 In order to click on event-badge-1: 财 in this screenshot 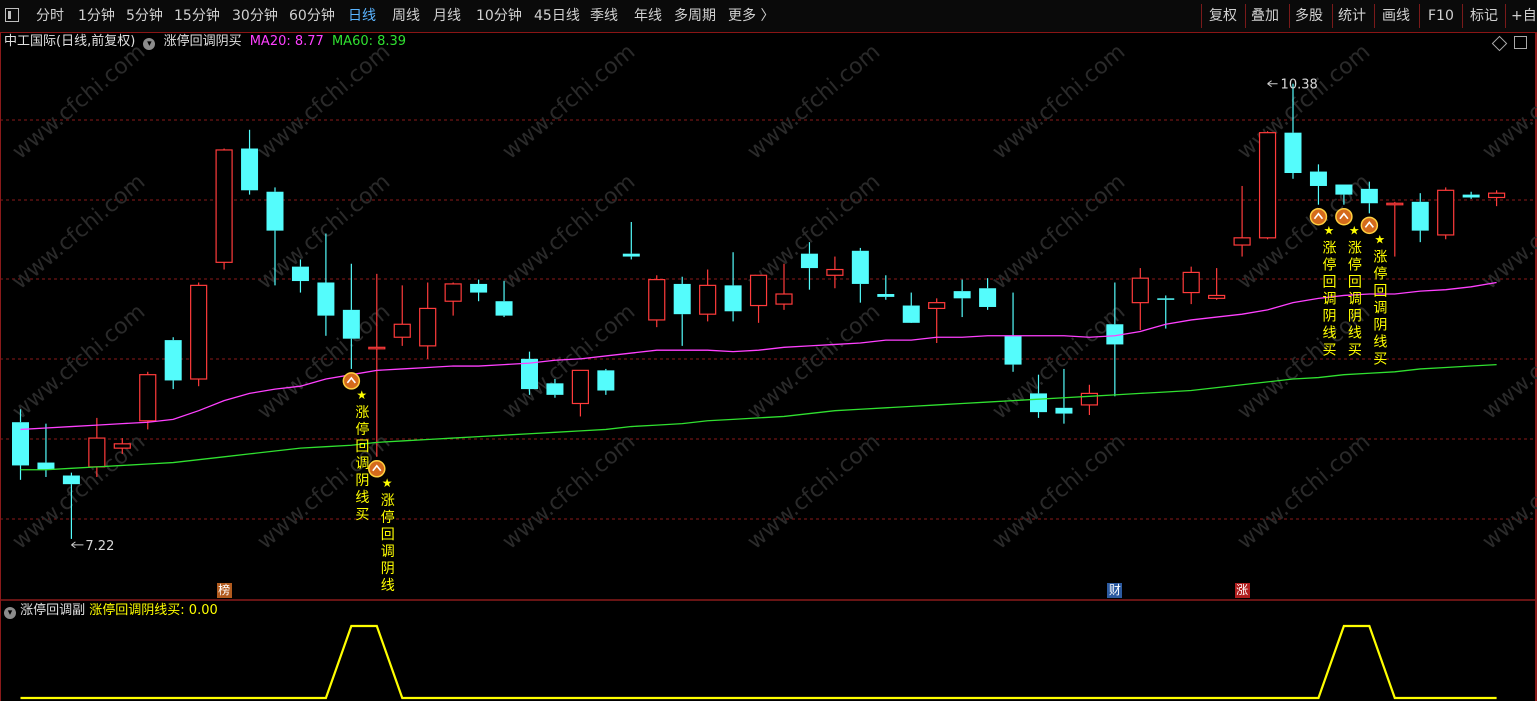, I will do `click(1115, 590)`.